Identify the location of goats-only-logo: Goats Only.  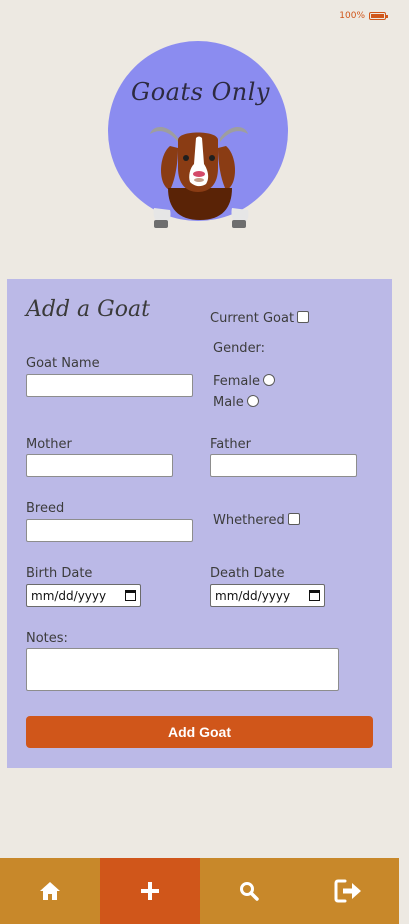
(200, 135).